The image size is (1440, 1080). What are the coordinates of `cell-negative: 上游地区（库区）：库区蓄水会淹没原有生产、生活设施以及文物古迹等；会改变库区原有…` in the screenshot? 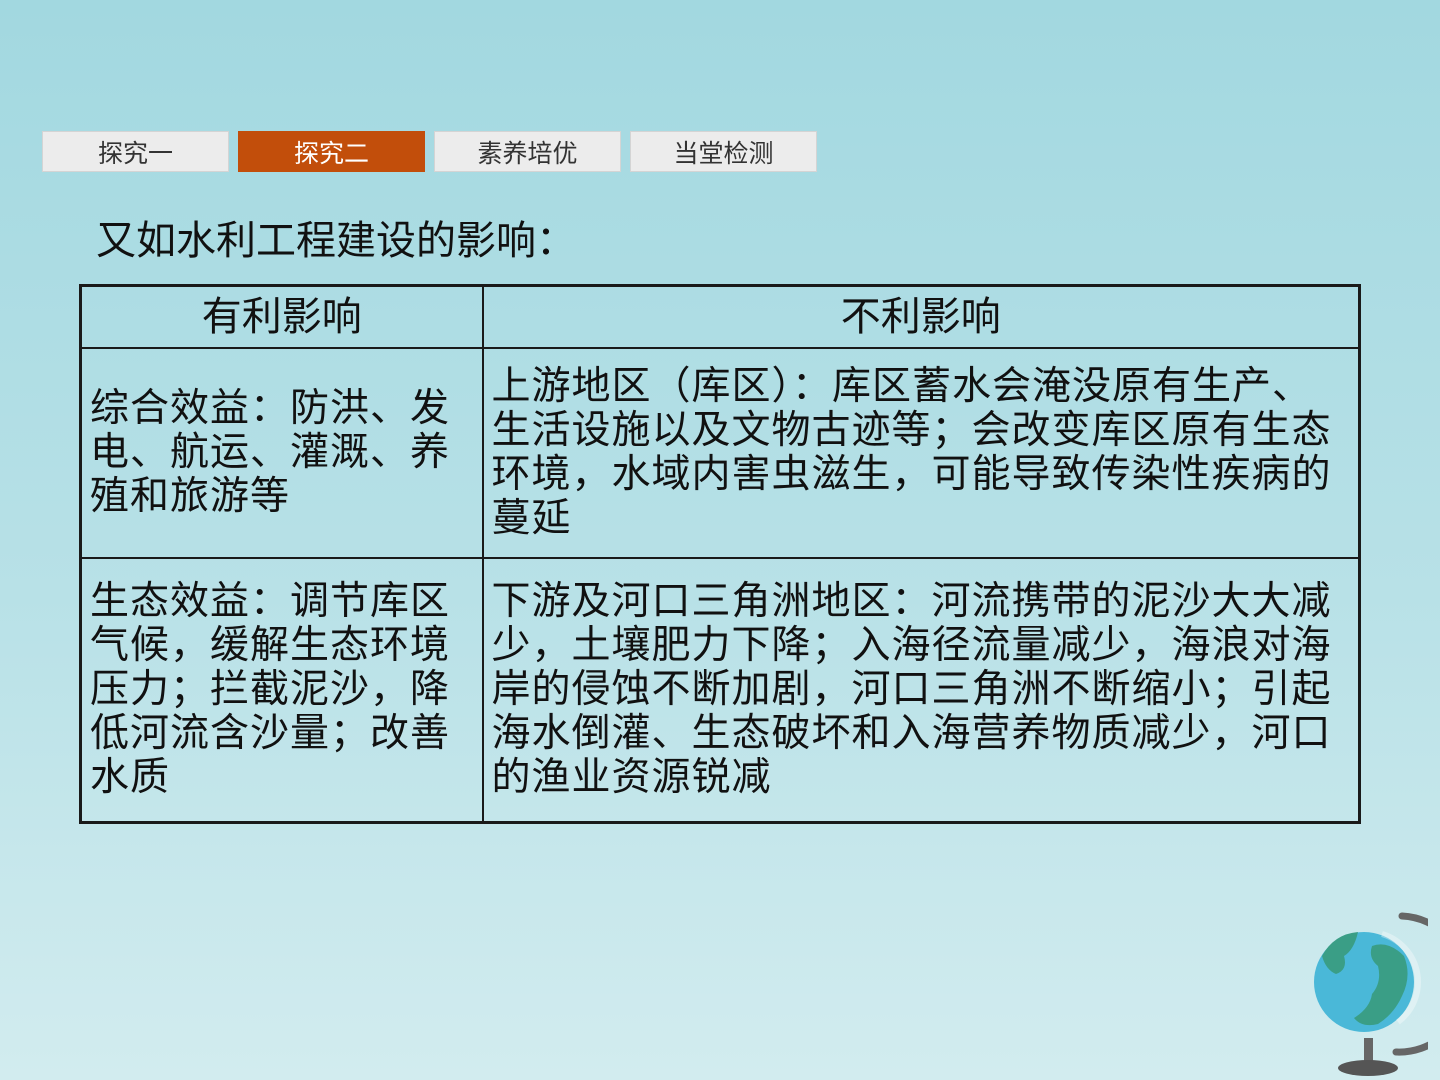 It's located at (921, 453).